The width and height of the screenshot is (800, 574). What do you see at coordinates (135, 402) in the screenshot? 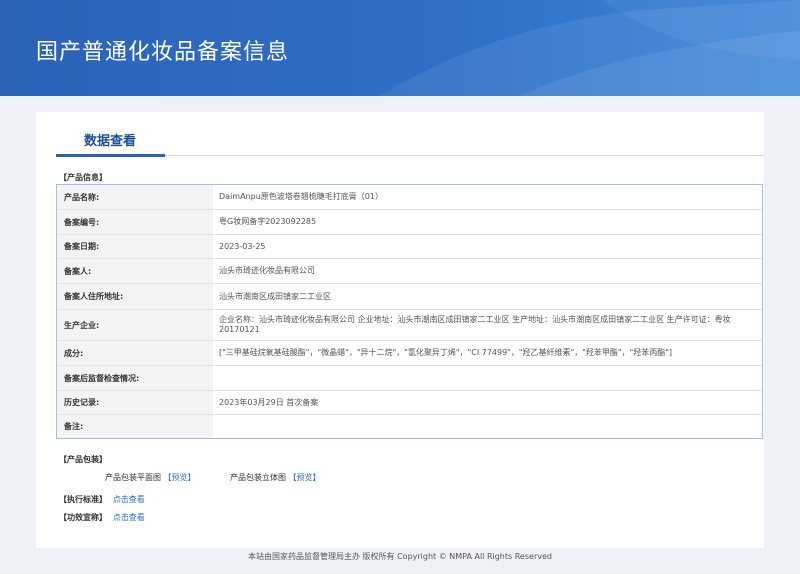
I see `row-label: 历史记录:` at bounding box center [135, 402].